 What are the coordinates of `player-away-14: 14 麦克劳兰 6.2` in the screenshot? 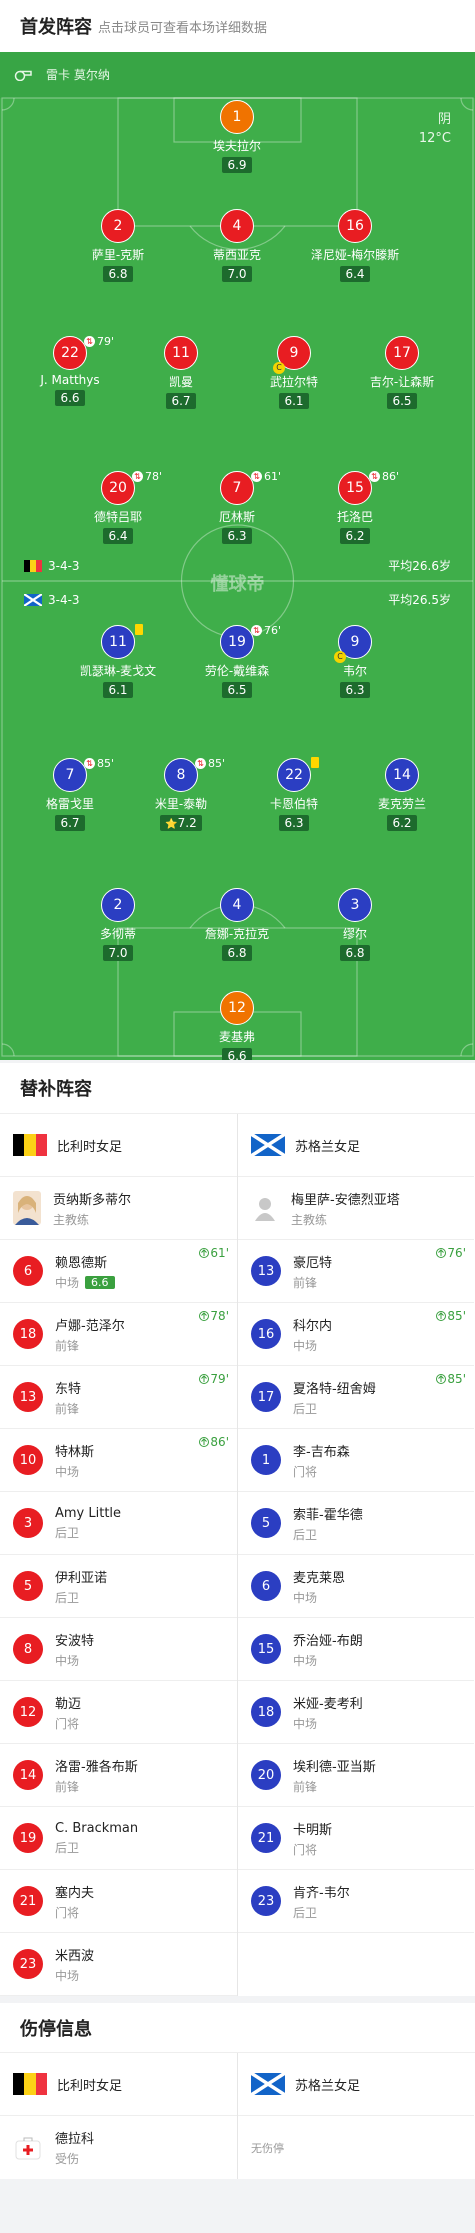 It's located at (402, 794).